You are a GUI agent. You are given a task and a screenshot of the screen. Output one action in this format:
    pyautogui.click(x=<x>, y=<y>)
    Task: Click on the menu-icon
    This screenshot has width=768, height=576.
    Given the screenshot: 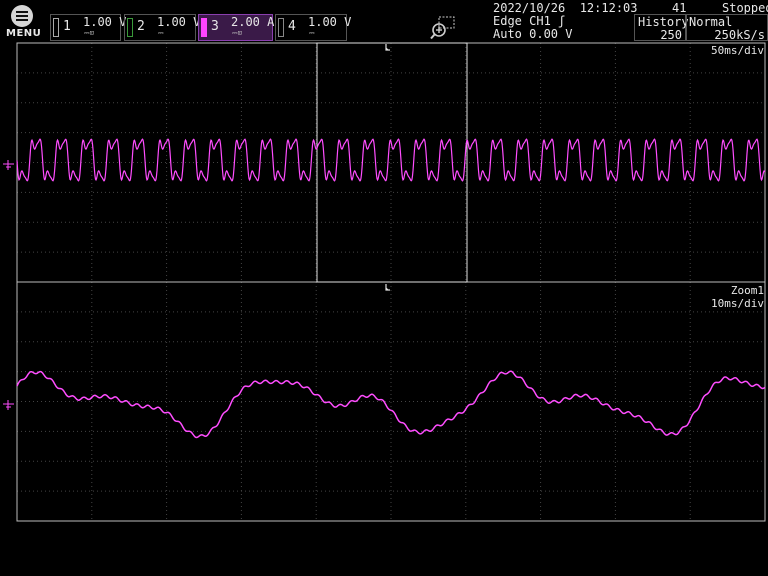 What is the action you would take?
    pyautogui.click(x=22, y=16)
    